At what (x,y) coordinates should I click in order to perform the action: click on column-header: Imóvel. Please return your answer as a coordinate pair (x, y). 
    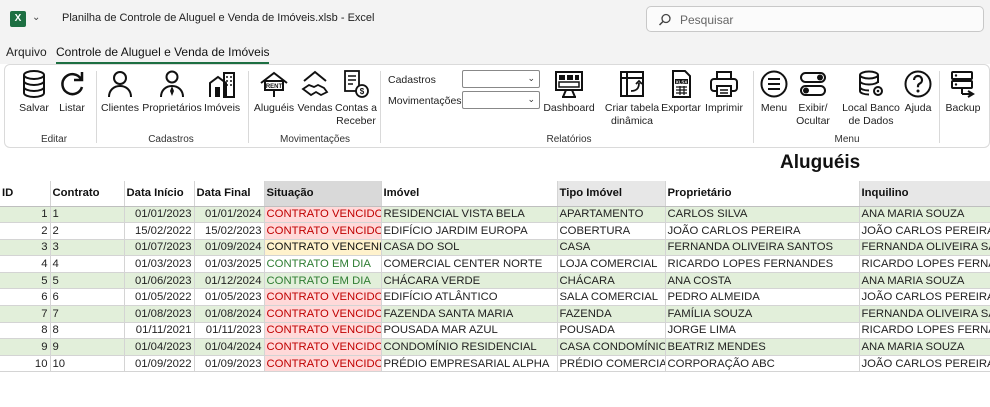
    Looking at the image, I should click on (469, 194).